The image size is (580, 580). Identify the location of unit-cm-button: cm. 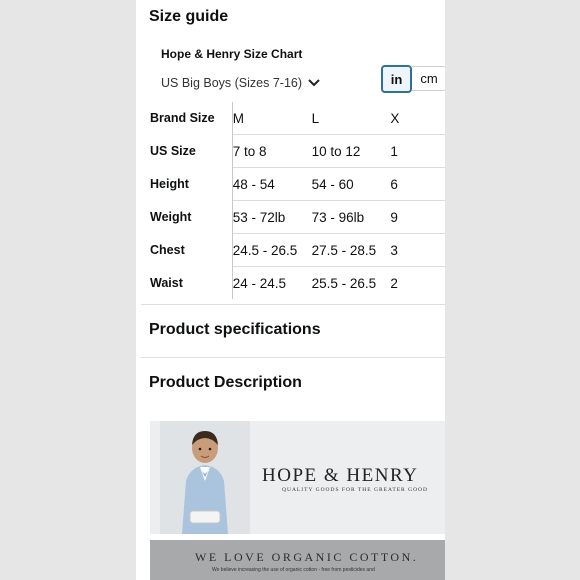
(428, 78).